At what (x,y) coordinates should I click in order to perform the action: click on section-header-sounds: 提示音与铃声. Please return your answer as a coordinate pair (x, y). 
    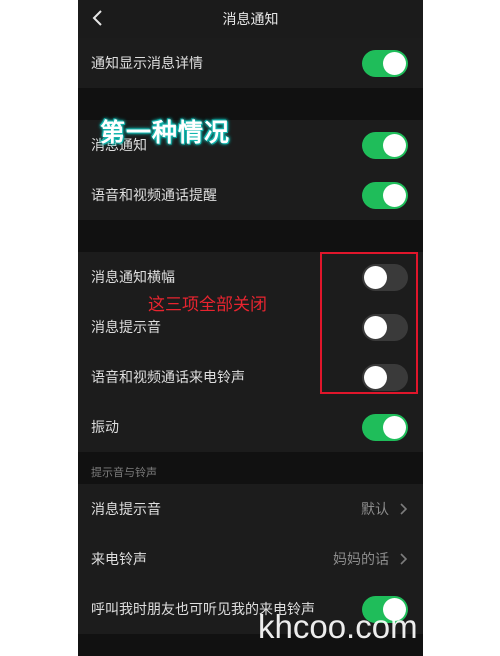
    Looking at the image, I should click on (124, 472).